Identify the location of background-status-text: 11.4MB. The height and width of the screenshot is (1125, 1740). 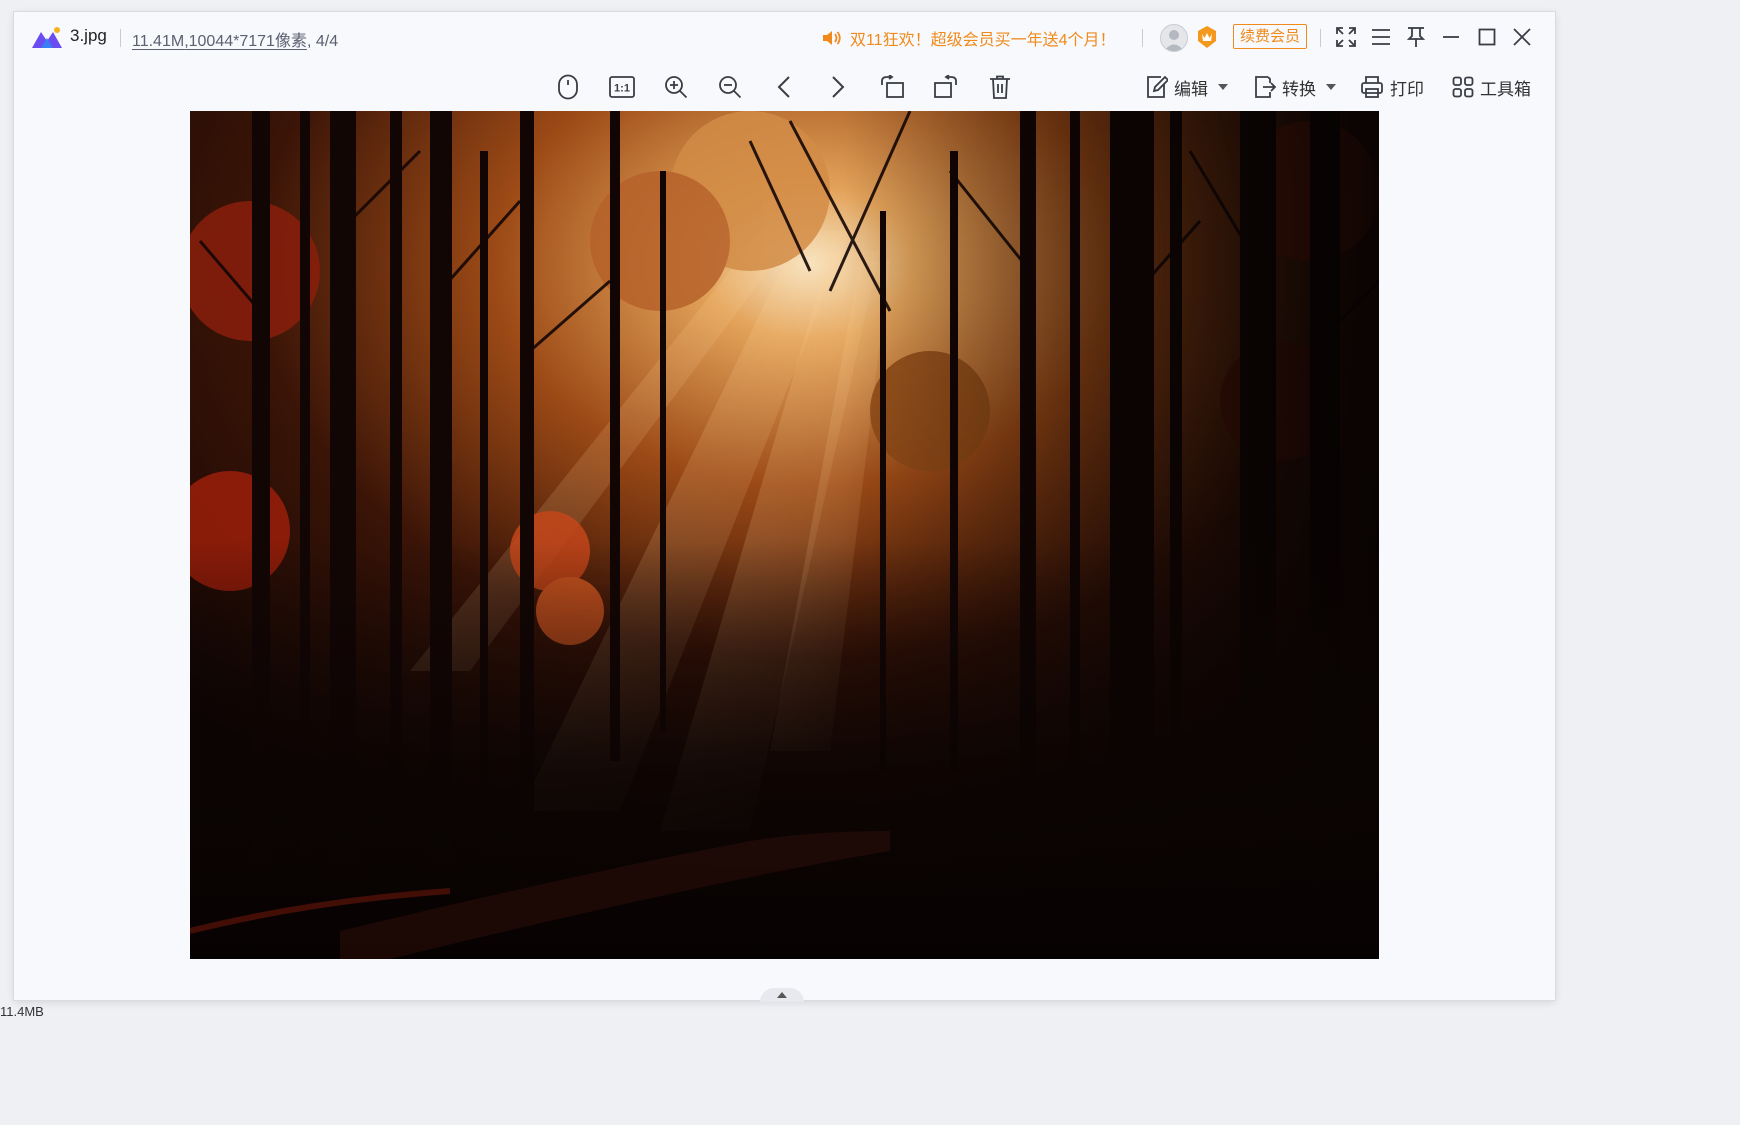
(22, 1011).